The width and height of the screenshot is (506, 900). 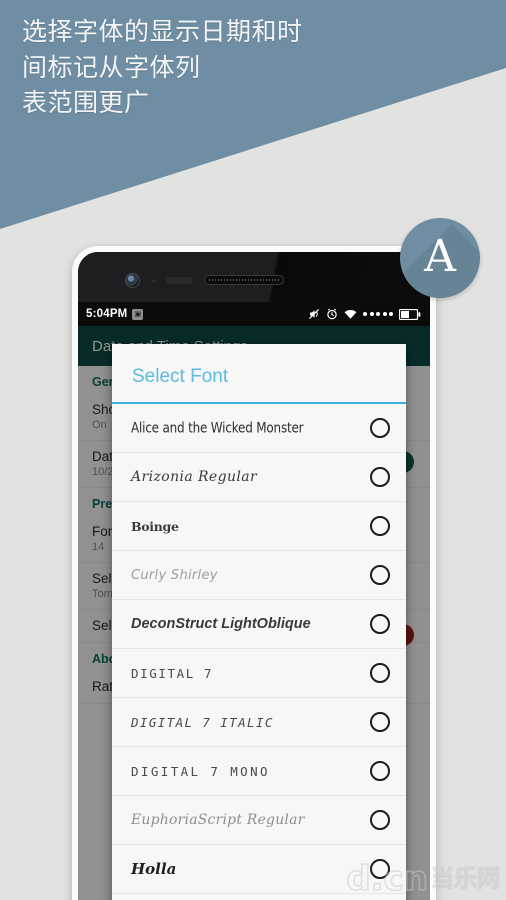 What do you see at coordinates (180, 376) in the screenshot?
I see `dialog-title: Select Font` at bounding box center [180, 376].